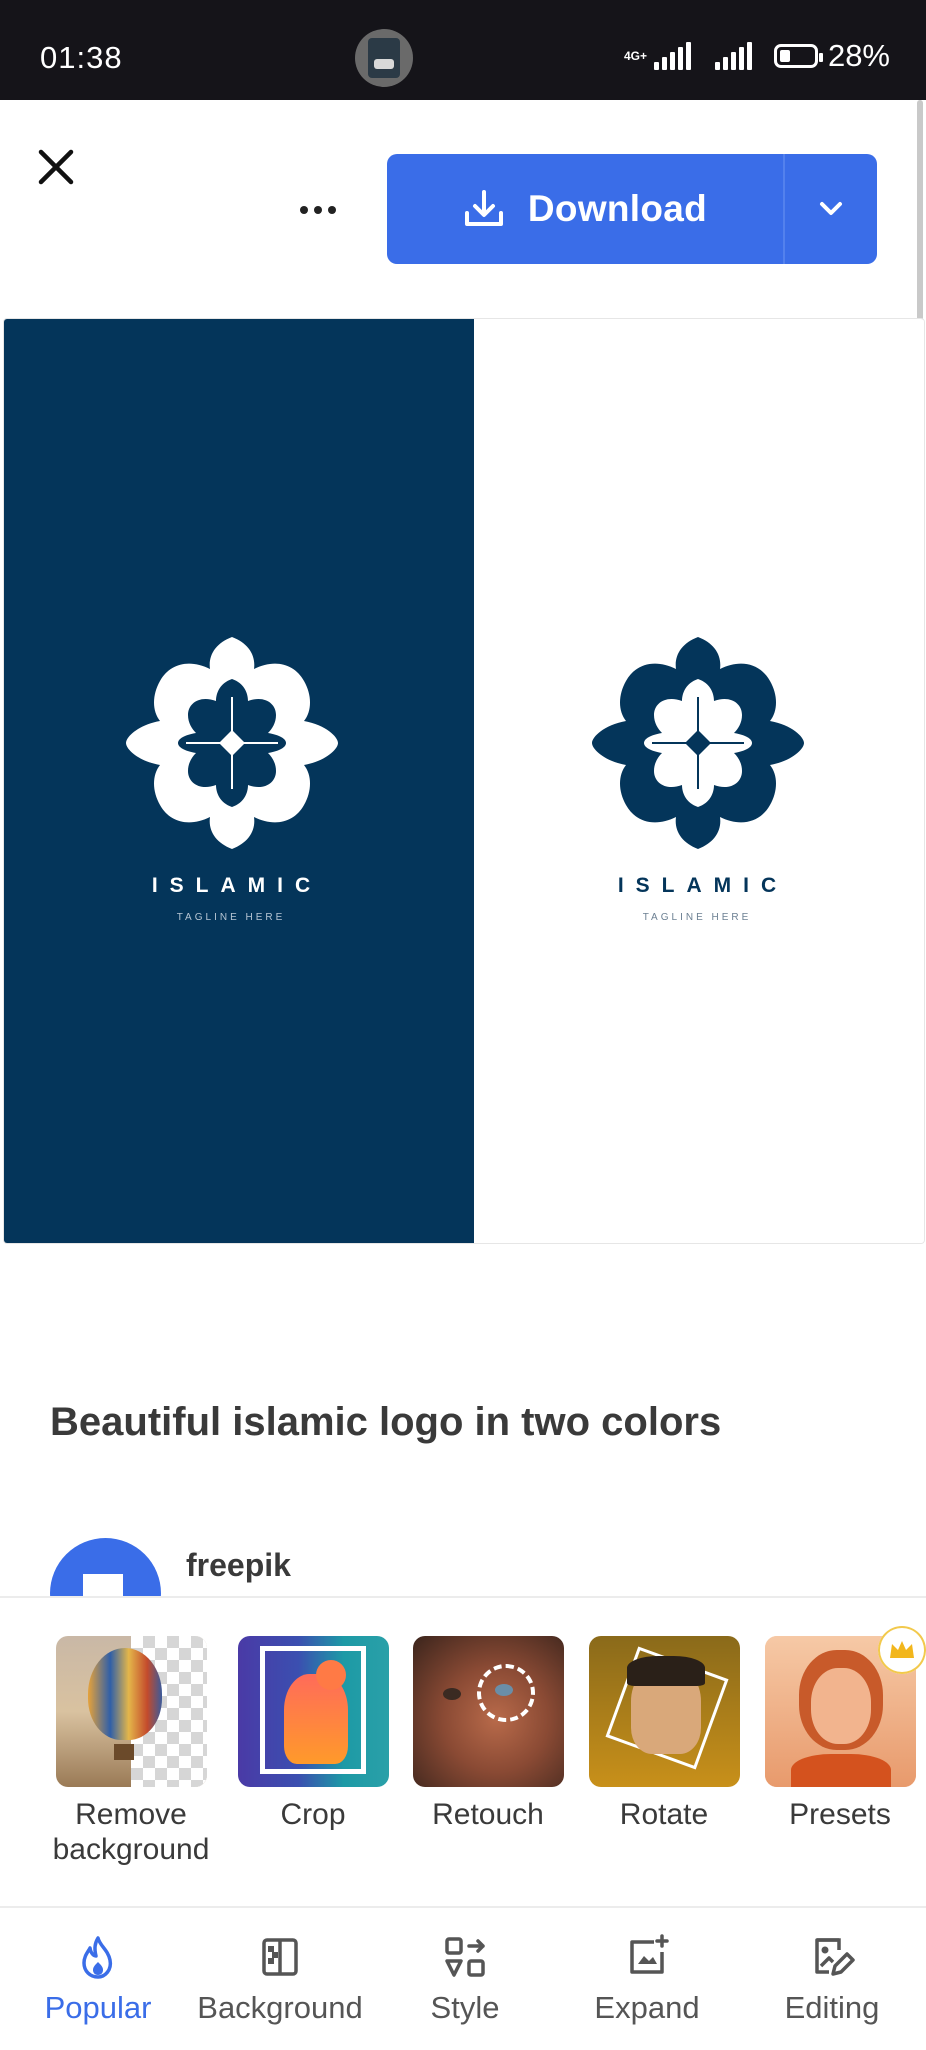  Describe the element at coordinates (832, 2007) in the screenshot. I see `nav-label: Editing` at that location.